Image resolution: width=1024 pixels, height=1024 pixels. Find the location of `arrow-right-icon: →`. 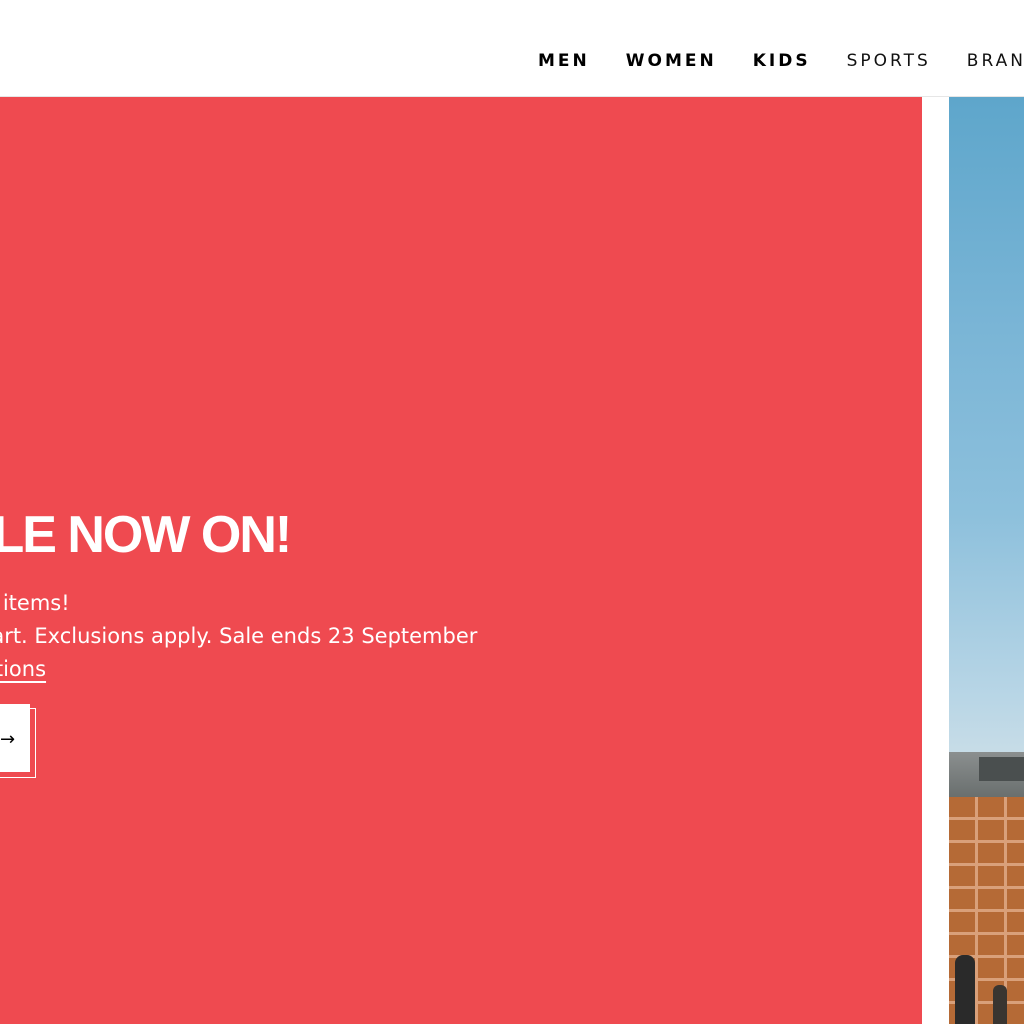

arrow-right-icon: → is located at coordinates (8, 739).